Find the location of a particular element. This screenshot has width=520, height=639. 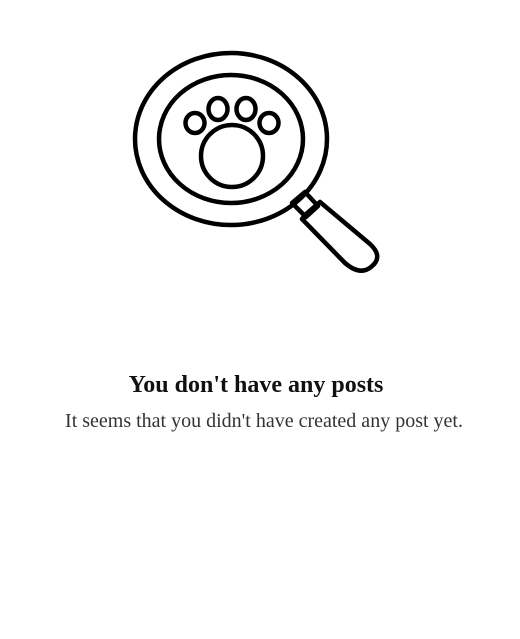

empty-state-title: You don't have any posts is located at coordinates (256, 385).